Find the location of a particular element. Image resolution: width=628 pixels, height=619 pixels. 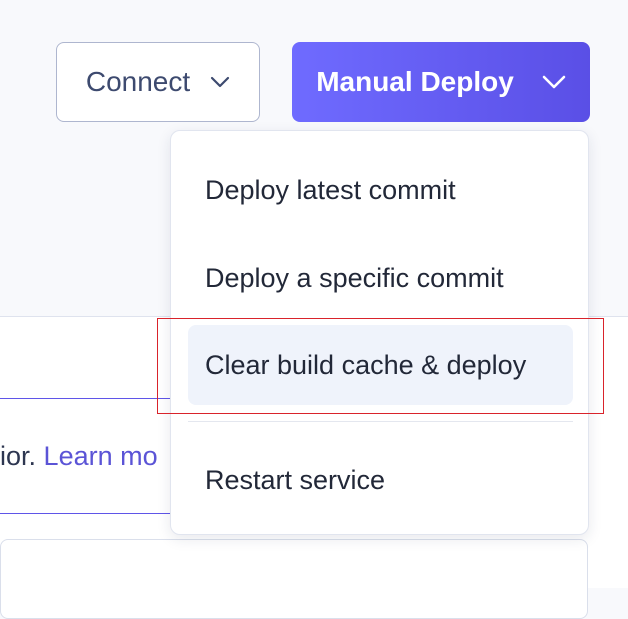

menu-item-deploy-specific-commit: Deploy a specific commit is located at coordinates (380, 278).